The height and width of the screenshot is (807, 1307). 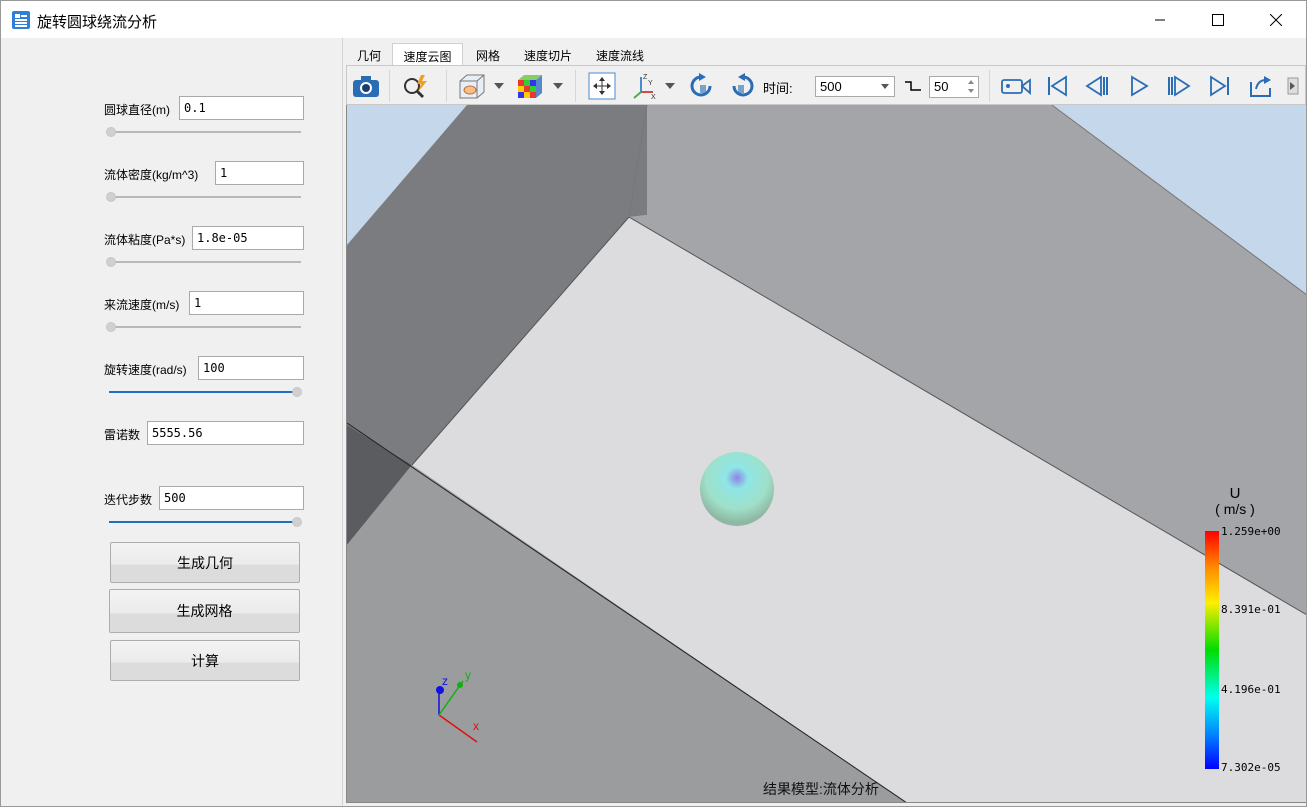 I want to click on reynolds-input: 5555.56, so click(x=225, y=433).